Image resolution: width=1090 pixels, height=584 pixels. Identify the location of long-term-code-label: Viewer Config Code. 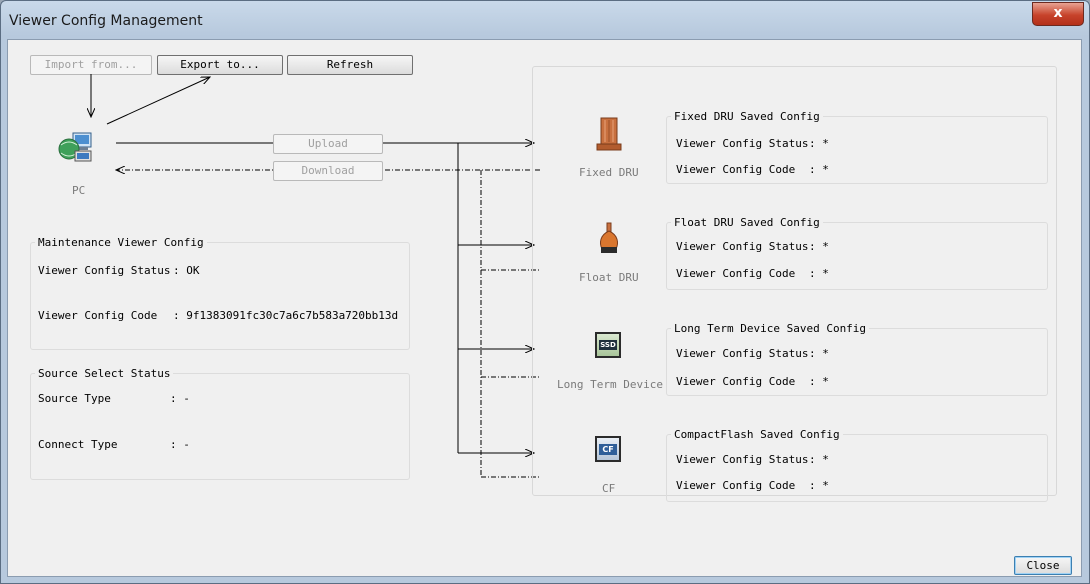
(736, 381).